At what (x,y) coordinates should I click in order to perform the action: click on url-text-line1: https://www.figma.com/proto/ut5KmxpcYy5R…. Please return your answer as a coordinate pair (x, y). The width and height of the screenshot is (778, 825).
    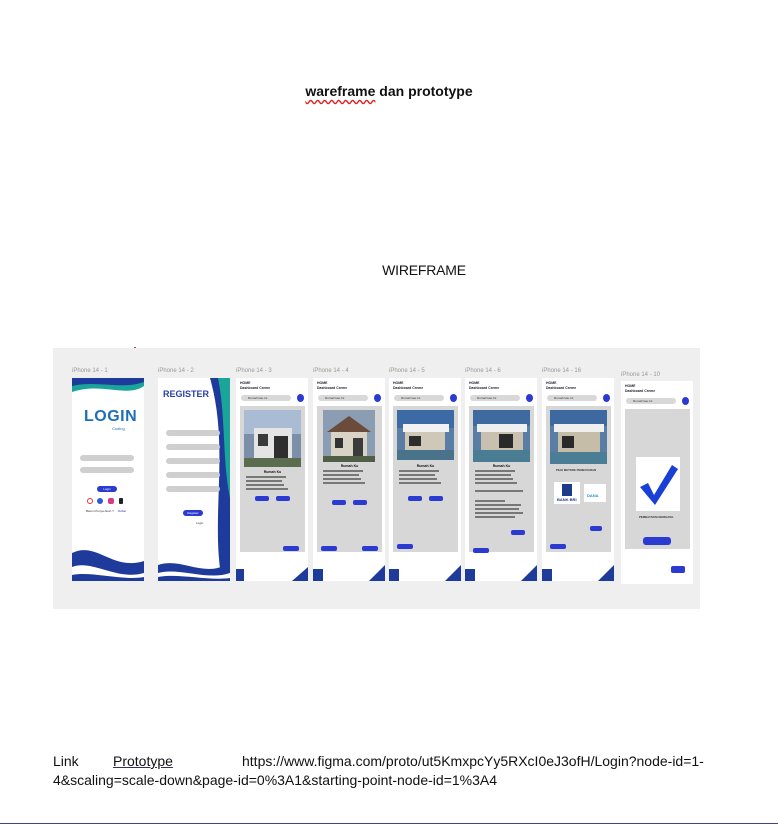
    Looking at the image, I should click on (473, 761).